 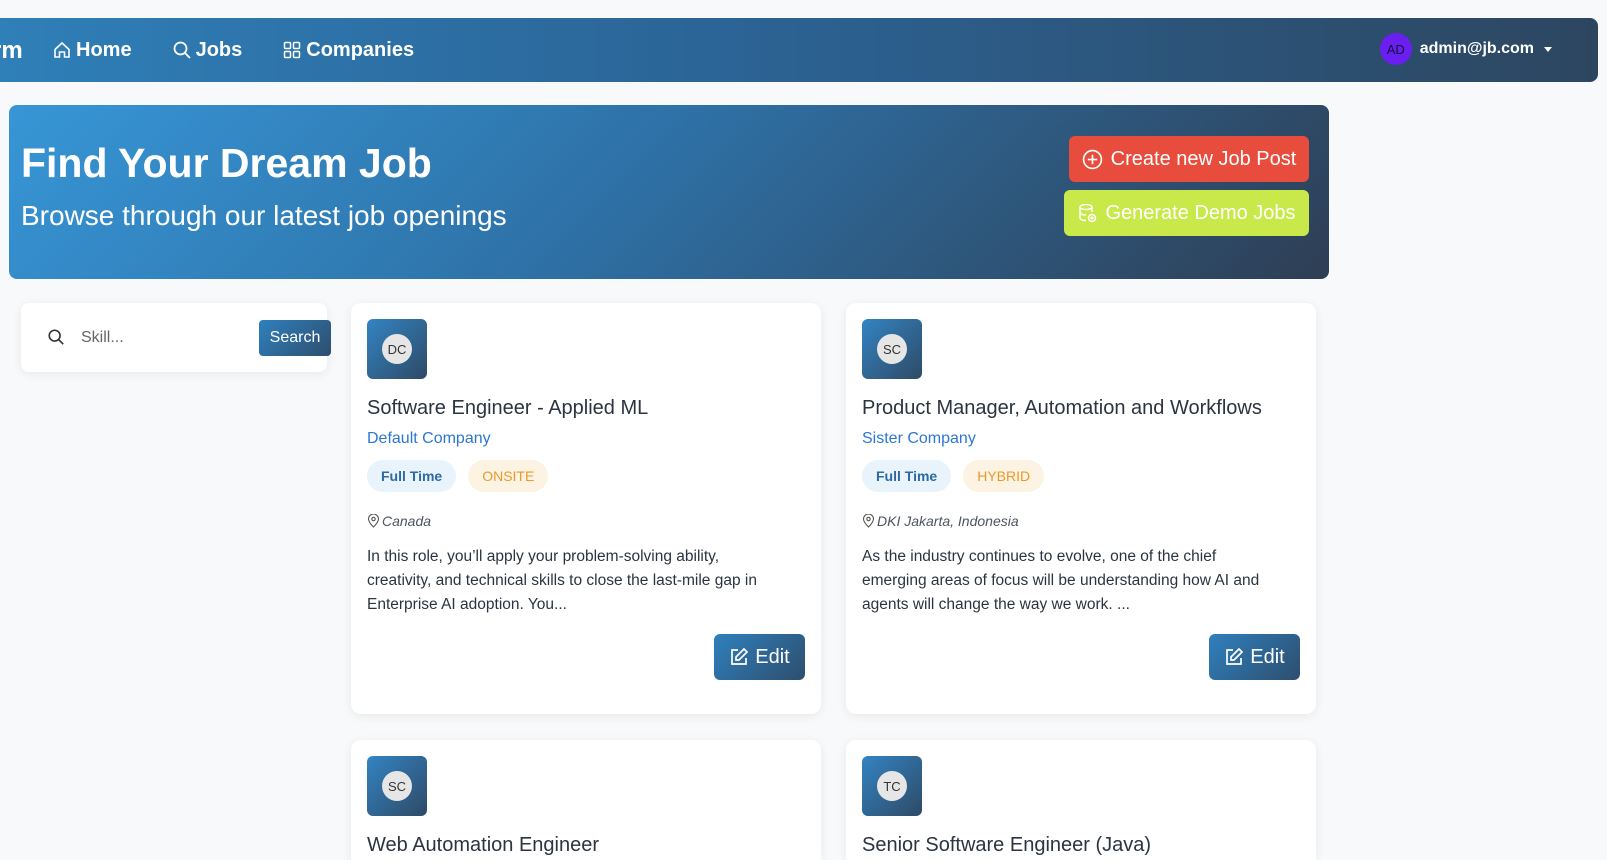 I want to click on company-logo: TC, so click(x=892, y=786).